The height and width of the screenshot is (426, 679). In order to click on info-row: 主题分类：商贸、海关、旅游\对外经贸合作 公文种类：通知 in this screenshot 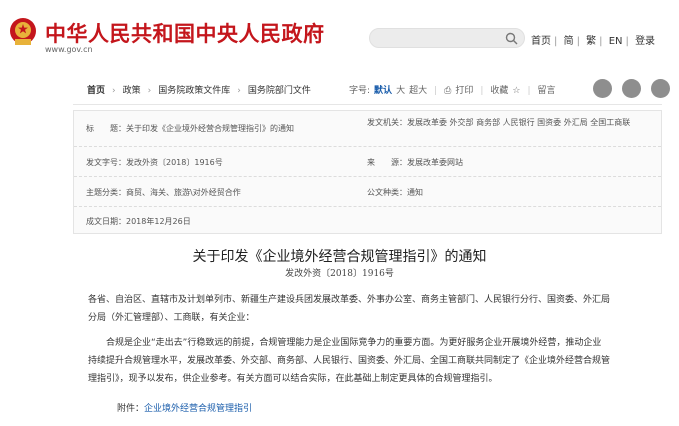, I will do `click(367, 192)`.